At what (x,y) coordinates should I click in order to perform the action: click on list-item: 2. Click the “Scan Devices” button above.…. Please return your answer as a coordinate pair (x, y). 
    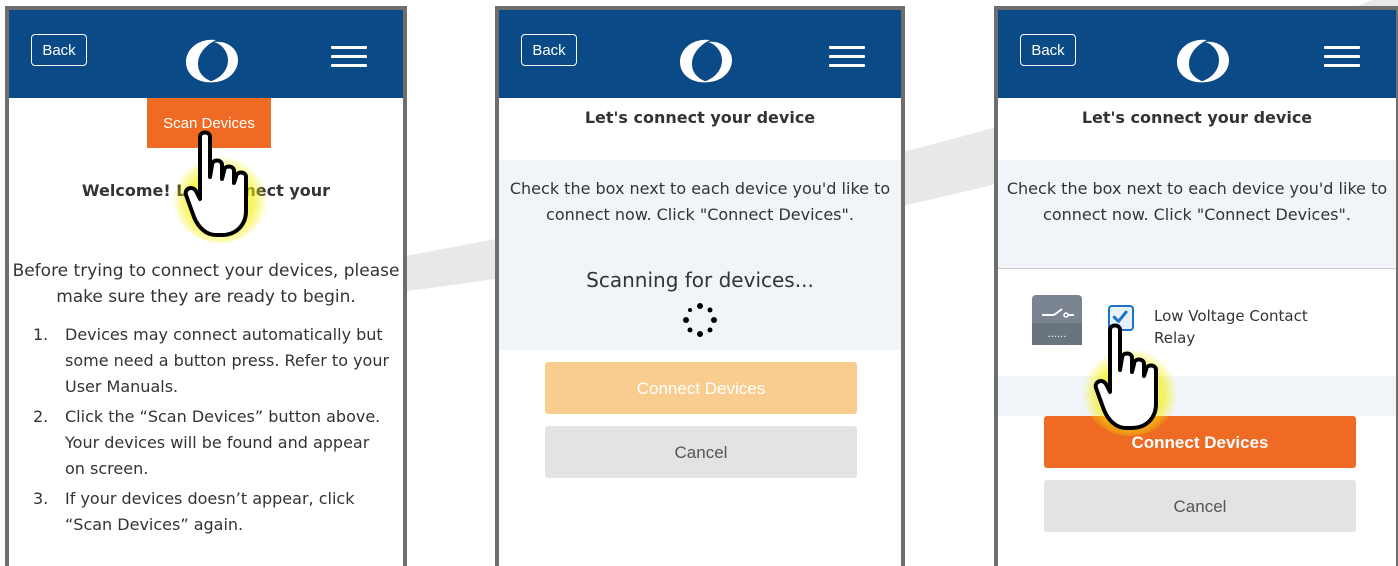
    Looking at the image, I should click on (207, 442).